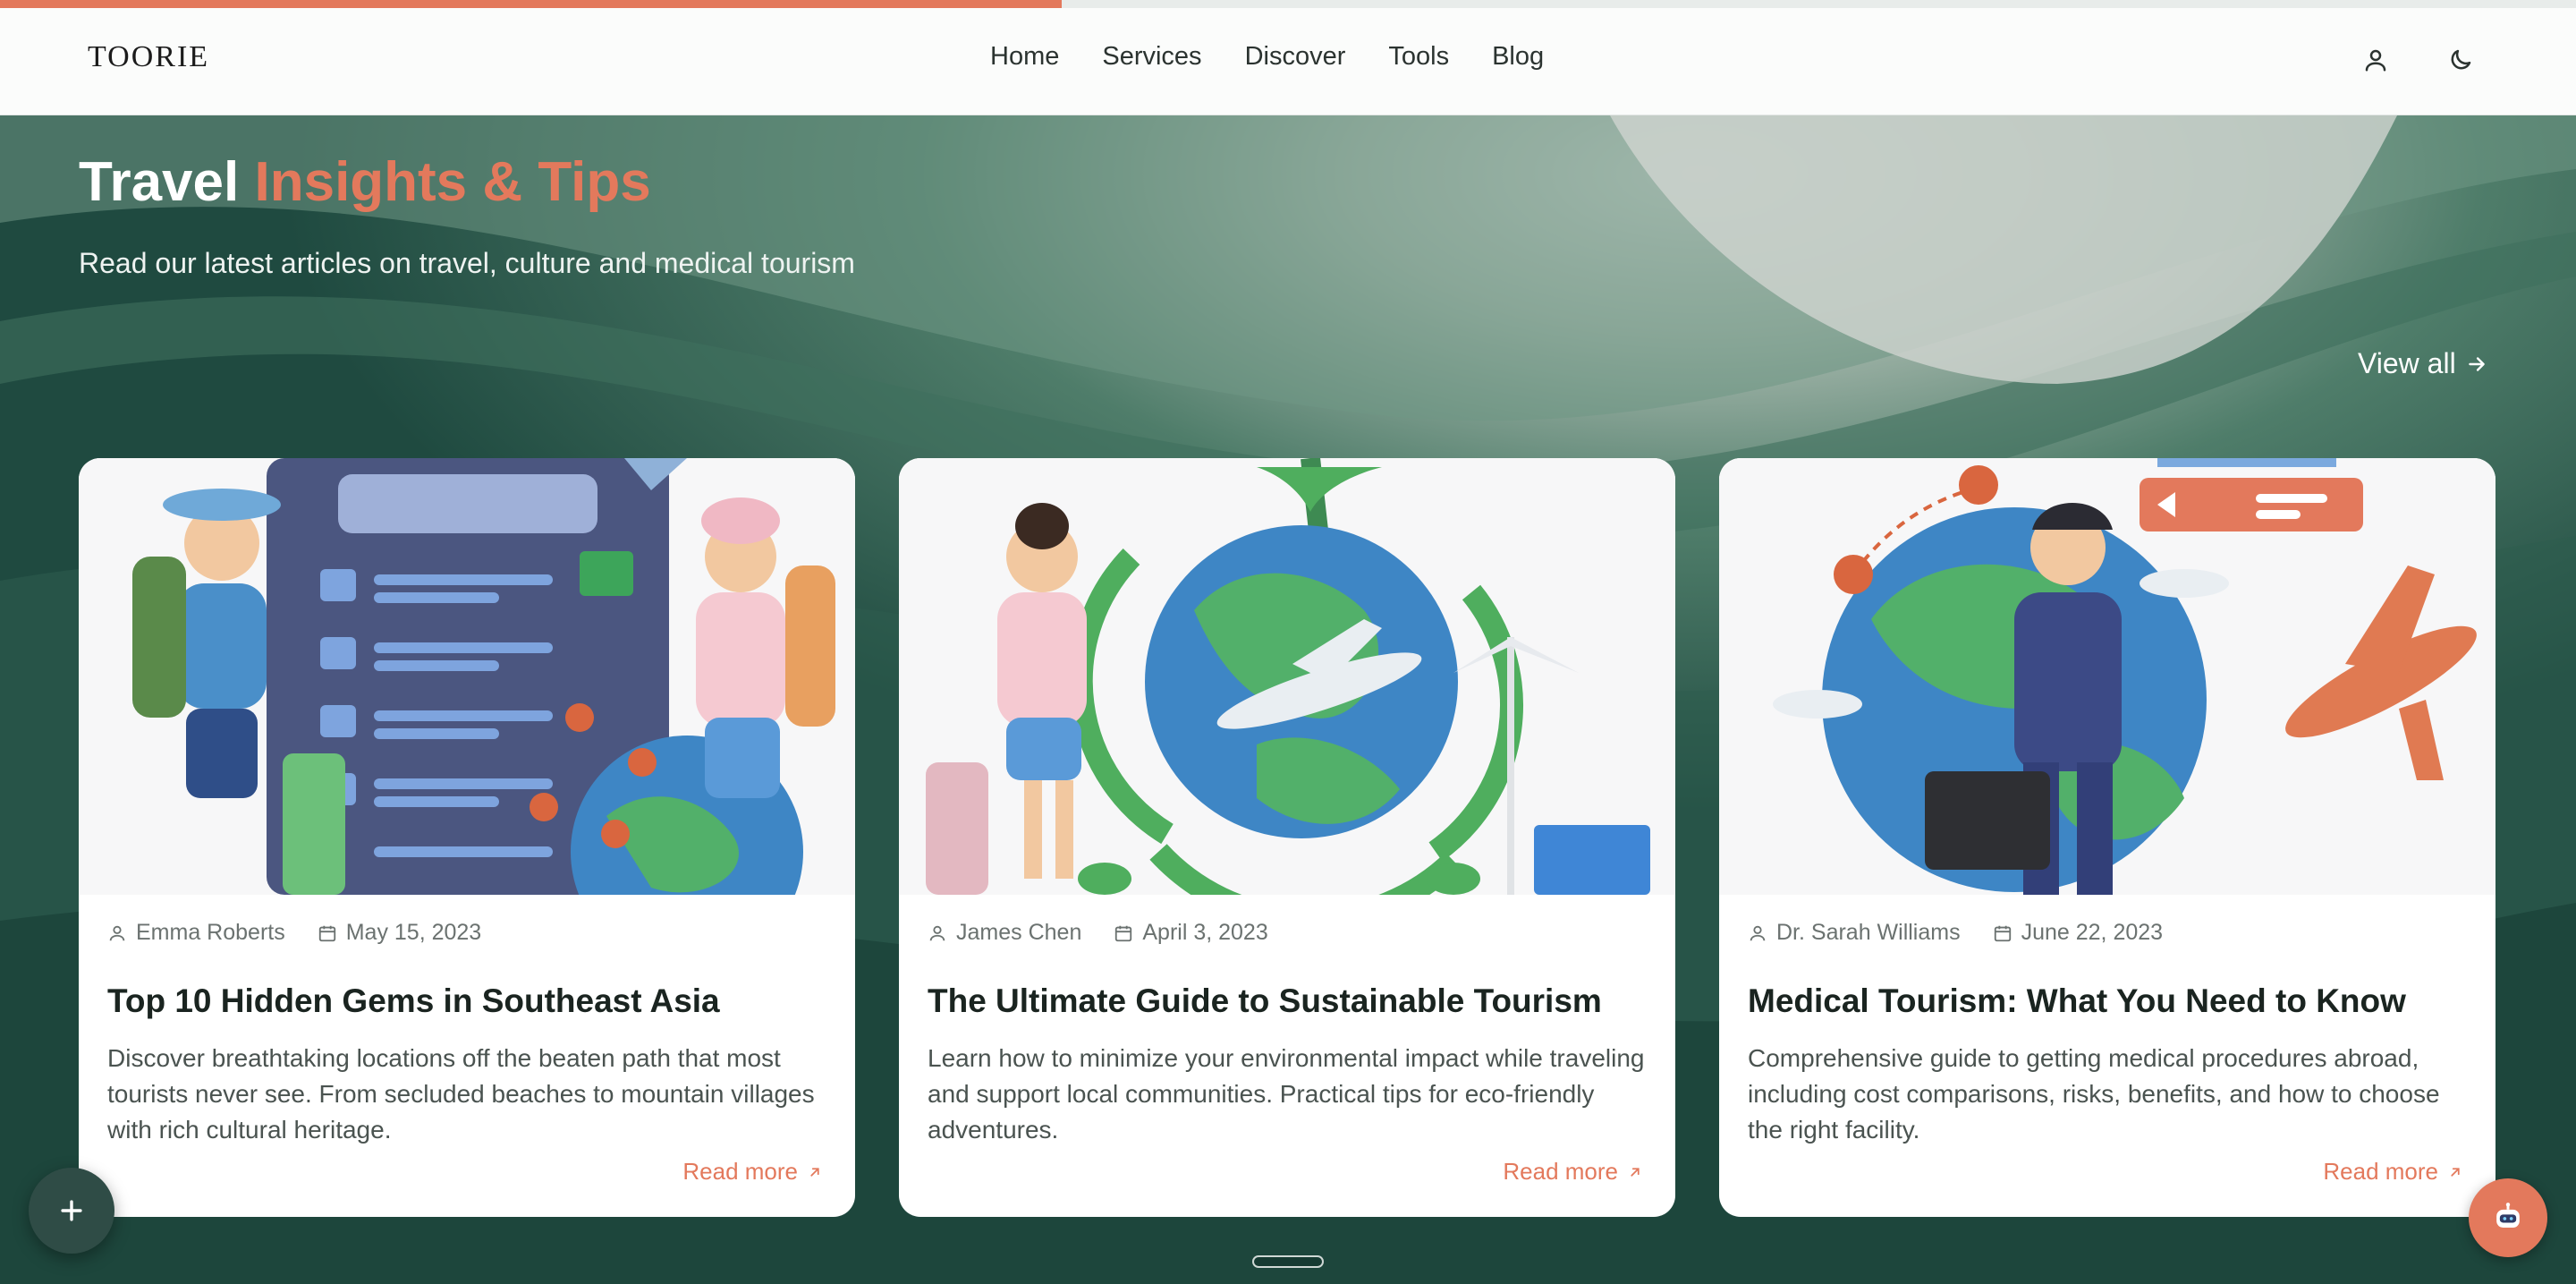 The image size is (2576, 1284). Describe the element at coordinates (1518, 57) in the screenshot. I see `nav-link-blog: Blog` at that location.